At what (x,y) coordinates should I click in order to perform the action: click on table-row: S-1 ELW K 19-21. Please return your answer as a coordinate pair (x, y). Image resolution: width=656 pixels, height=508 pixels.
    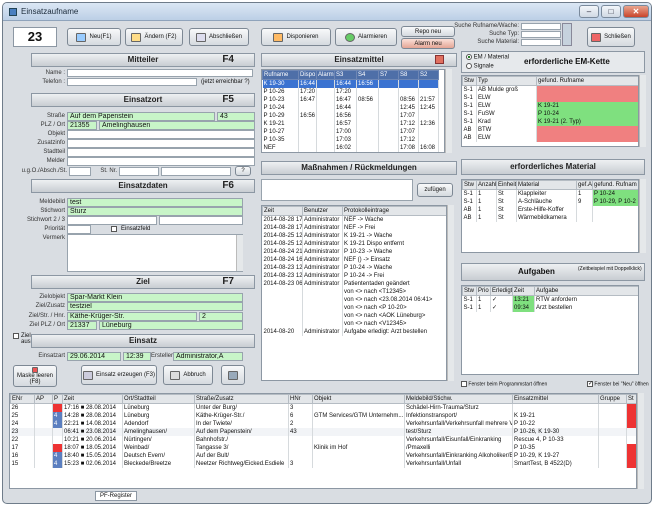
    Looking at the image, I should click on (550, 106).